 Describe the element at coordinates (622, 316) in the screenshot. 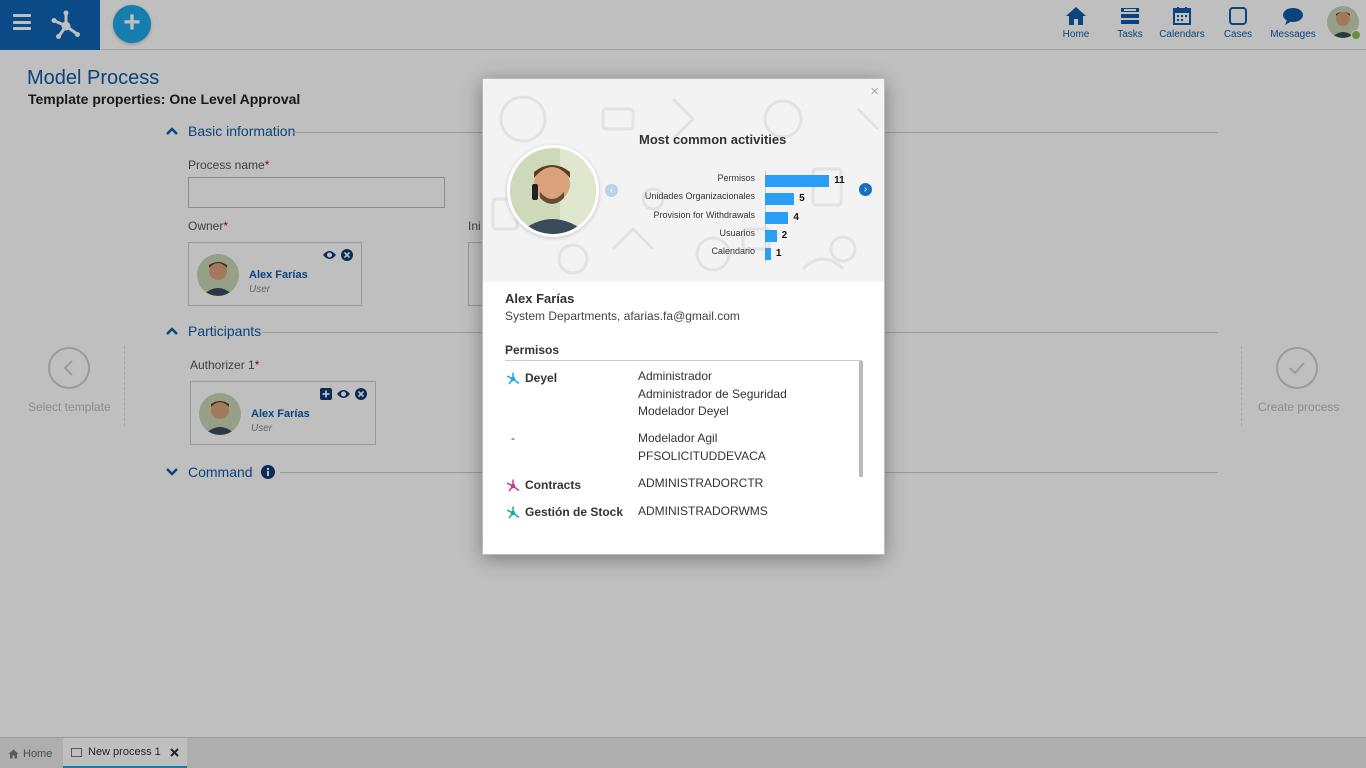

I see `person-info: System Departments, afarias.fa@gmail.com` at that location.